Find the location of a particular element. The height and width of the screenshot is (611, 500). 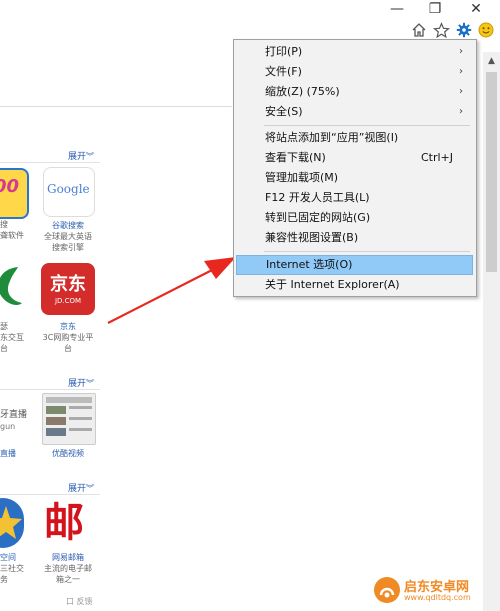

menu-item-manage-addons: 管理加载项(M) is located at coordinates (354, 178).